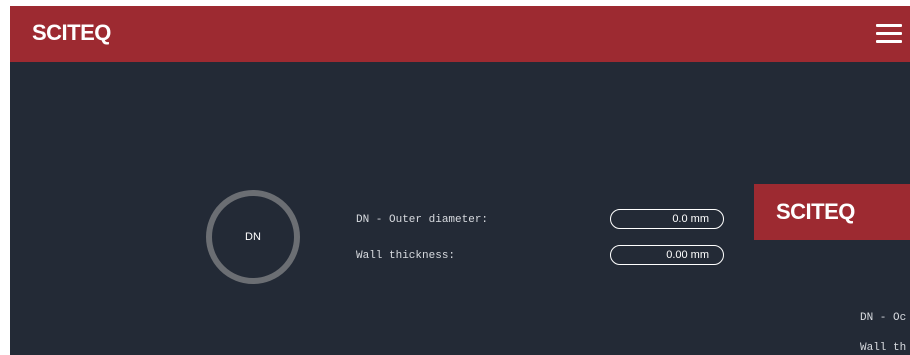 Image resolution: width=910 pixels, height=355 pixels. What do you see at coordinates (883, 348) in the screenshot?
I see `inset-wall-thickness-label: Wall th` at bounding box center [883, 348].